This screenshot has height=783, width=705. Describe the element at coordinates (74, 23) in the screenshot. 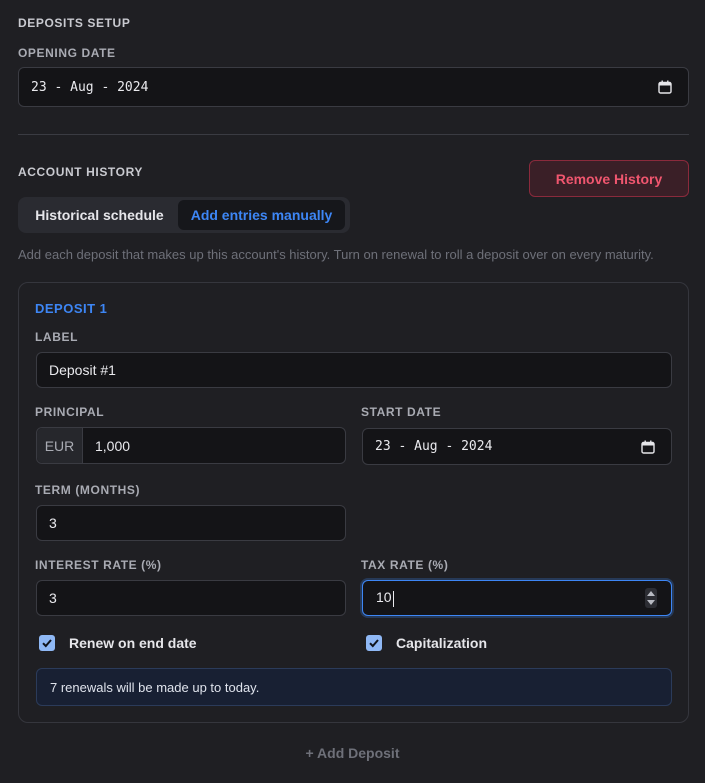

I see `section-title-deposits-setup: DEPOSITS SETUP` at that location.